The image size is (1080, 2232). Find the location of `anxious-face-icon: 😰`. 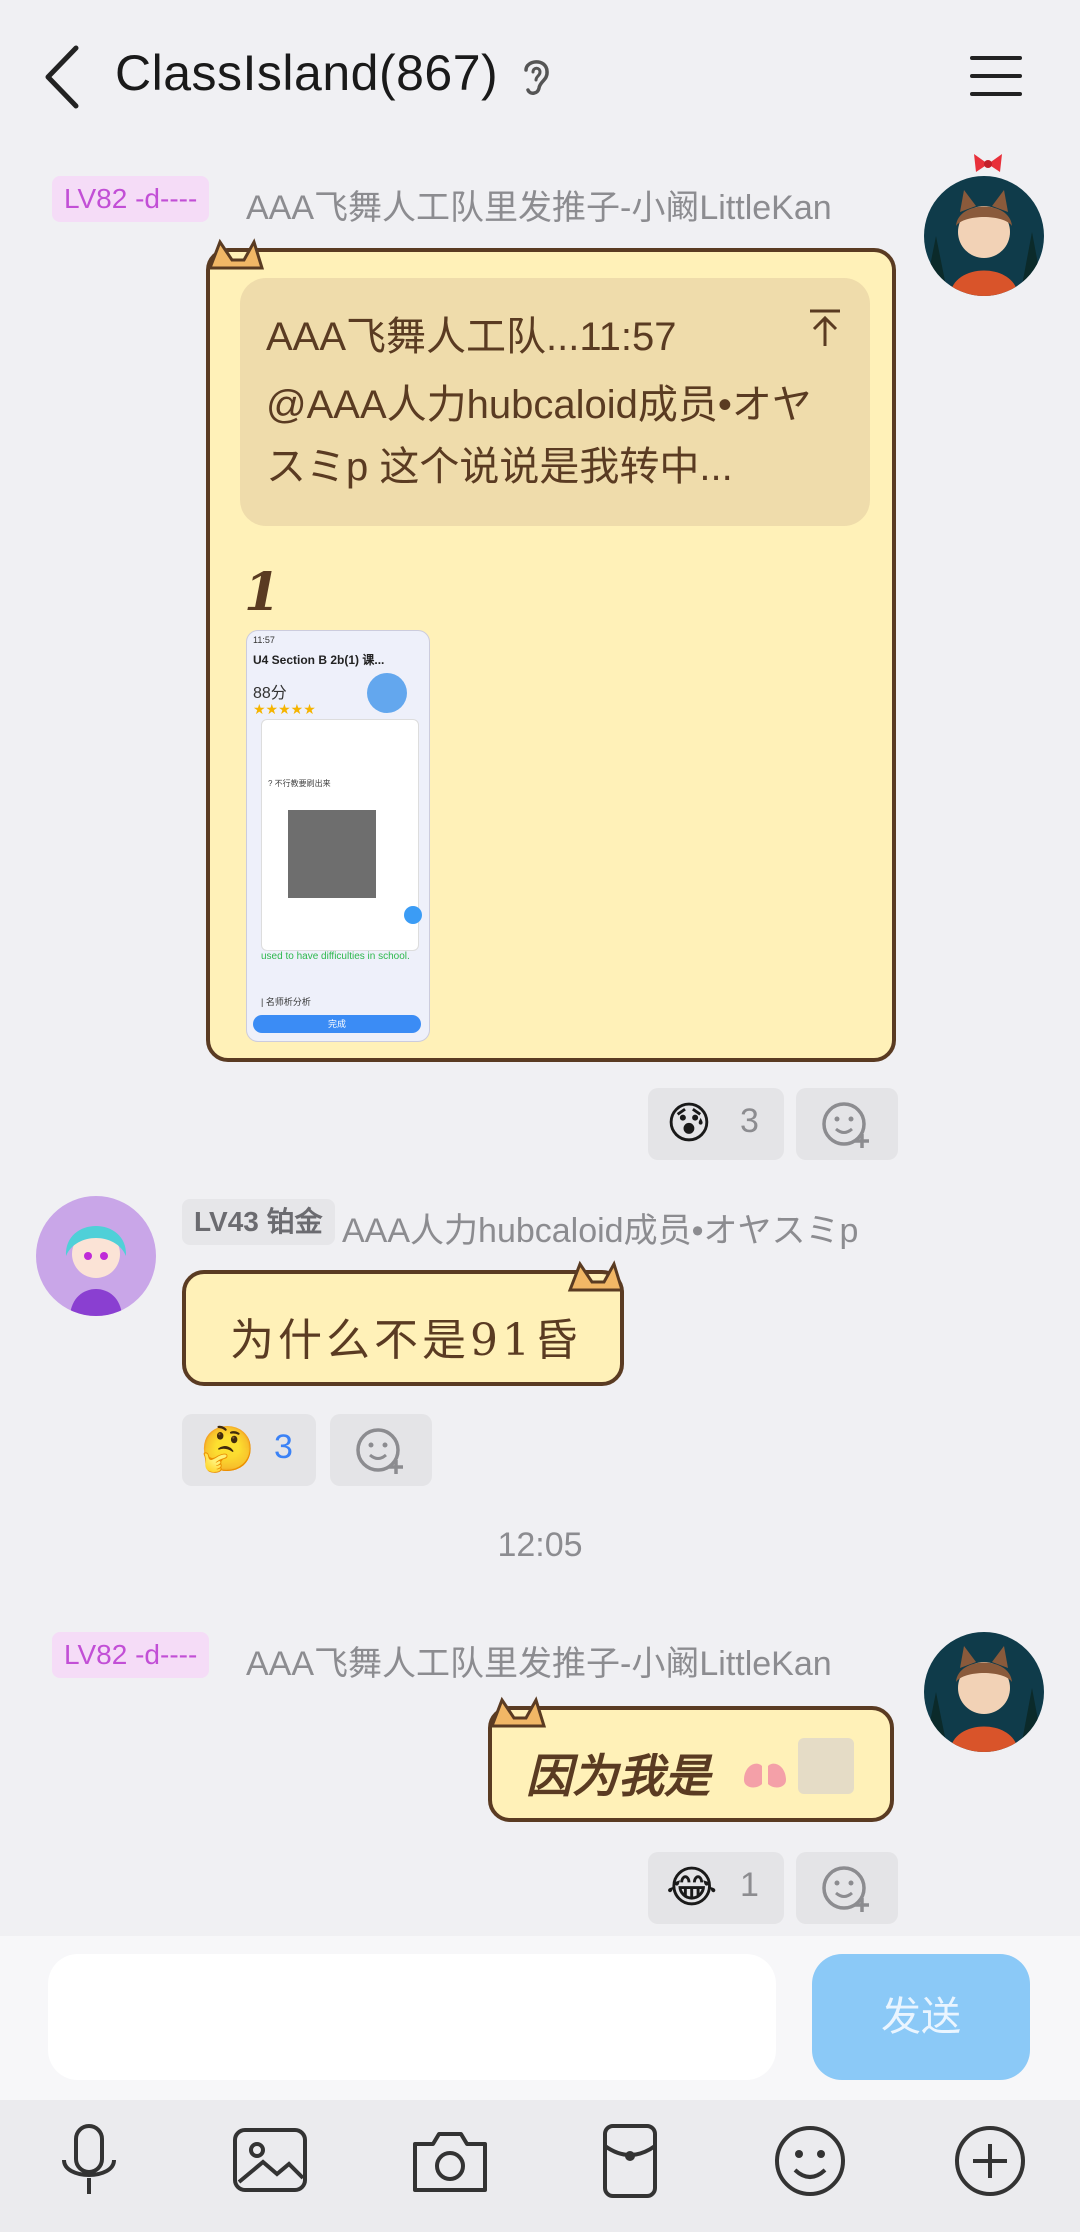

anxious-face-icon: 😰 is located at coordinates (689, 1123).